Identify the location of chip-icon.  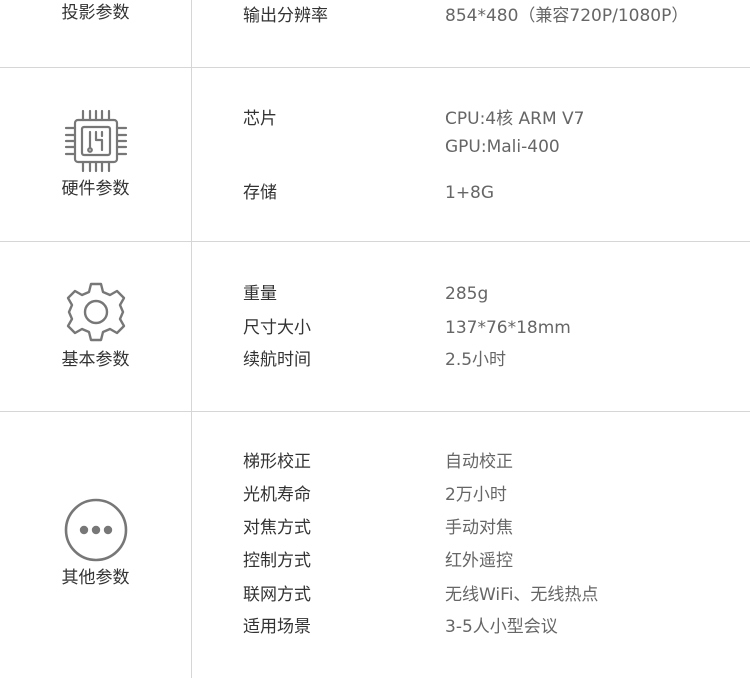
(95, 141).